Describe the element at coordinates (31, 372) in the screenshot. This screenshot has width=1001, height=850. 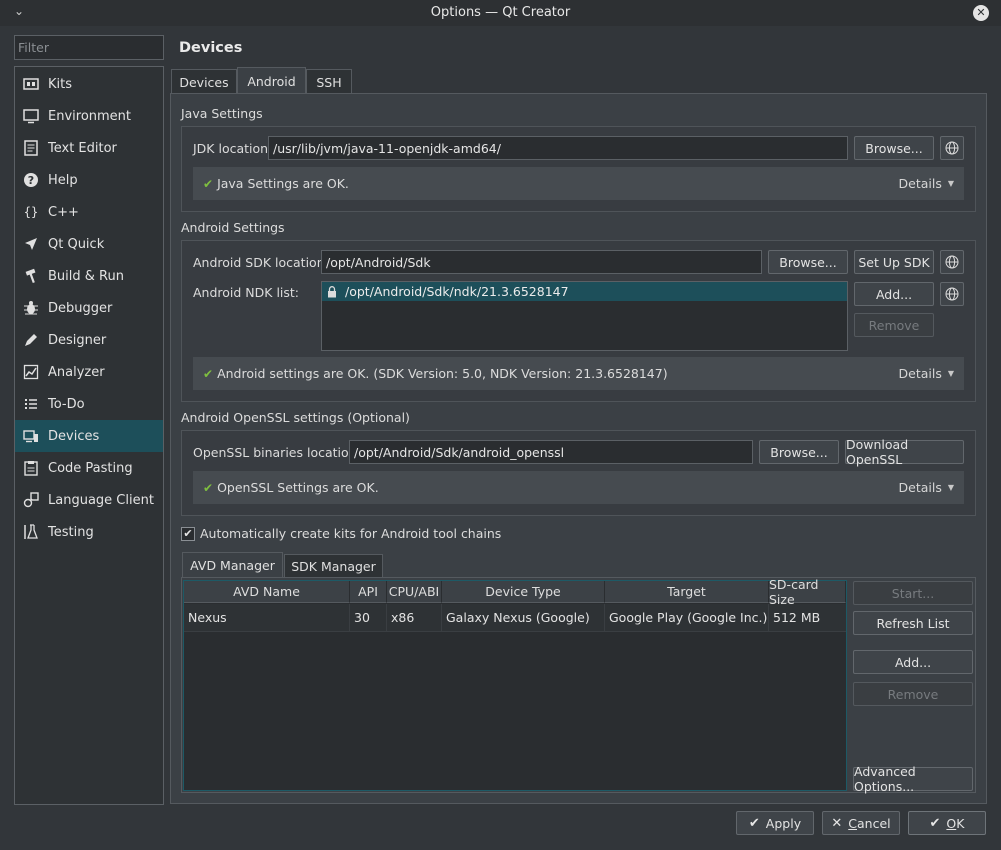
I see `chart-icon` at that location.